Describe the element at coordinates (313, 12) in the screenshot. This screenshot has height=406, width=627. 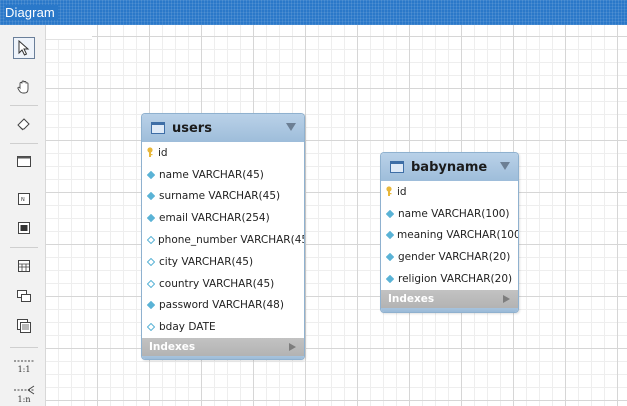
I see `diagram-title-bar: Diagram` at that location.